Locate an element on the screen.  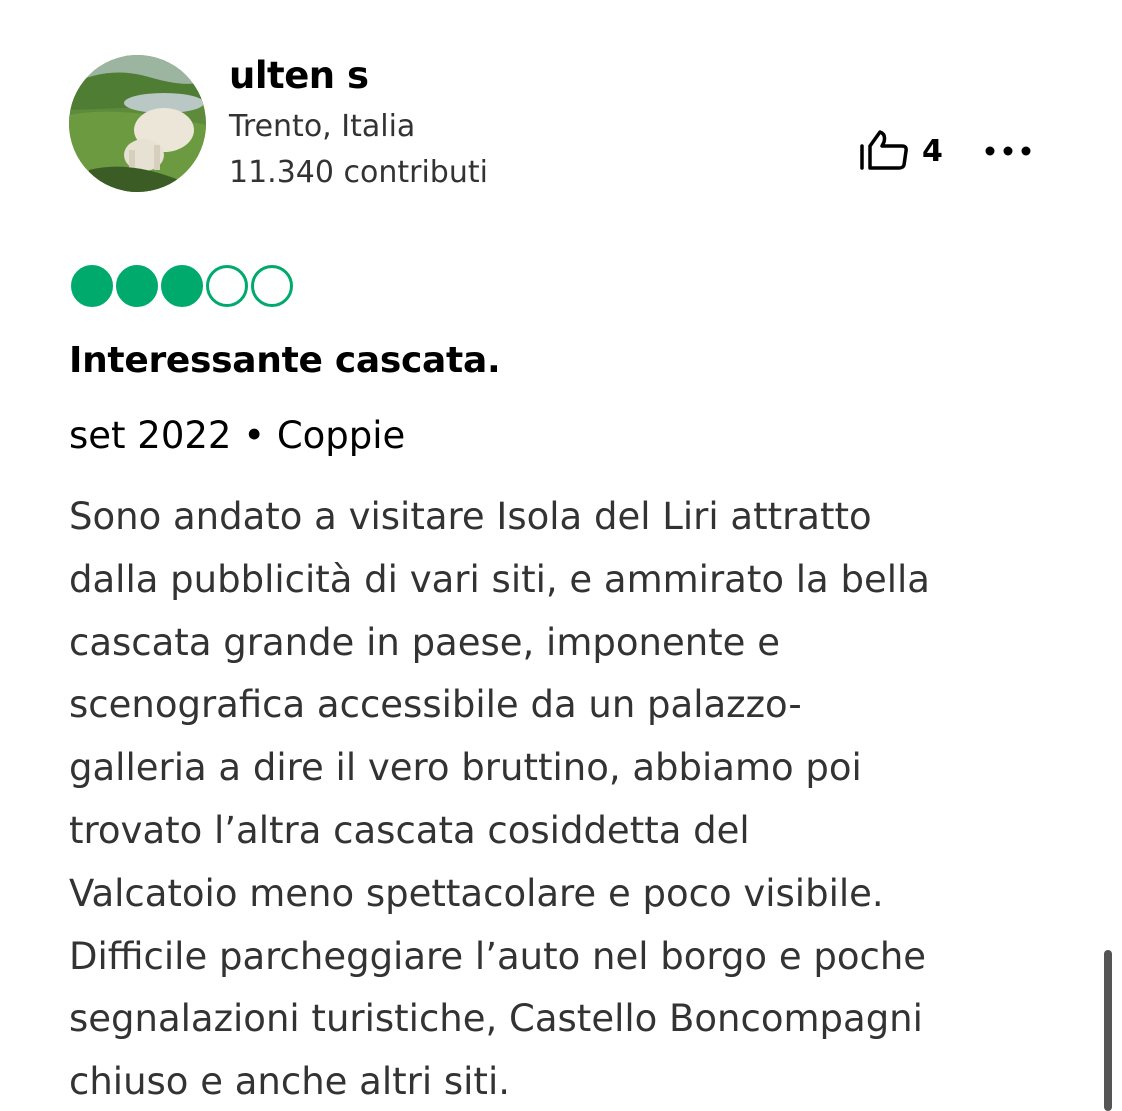
avatar is located at coordinates (137, 123).